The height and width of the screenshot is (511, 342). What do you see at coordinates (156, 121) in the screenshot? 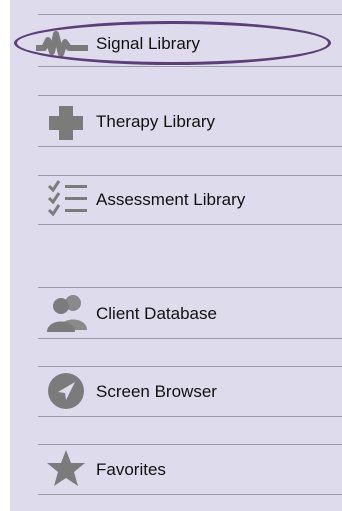
I see `sidebar-item-label: Therapy Library` at bounding box center [156, 121].